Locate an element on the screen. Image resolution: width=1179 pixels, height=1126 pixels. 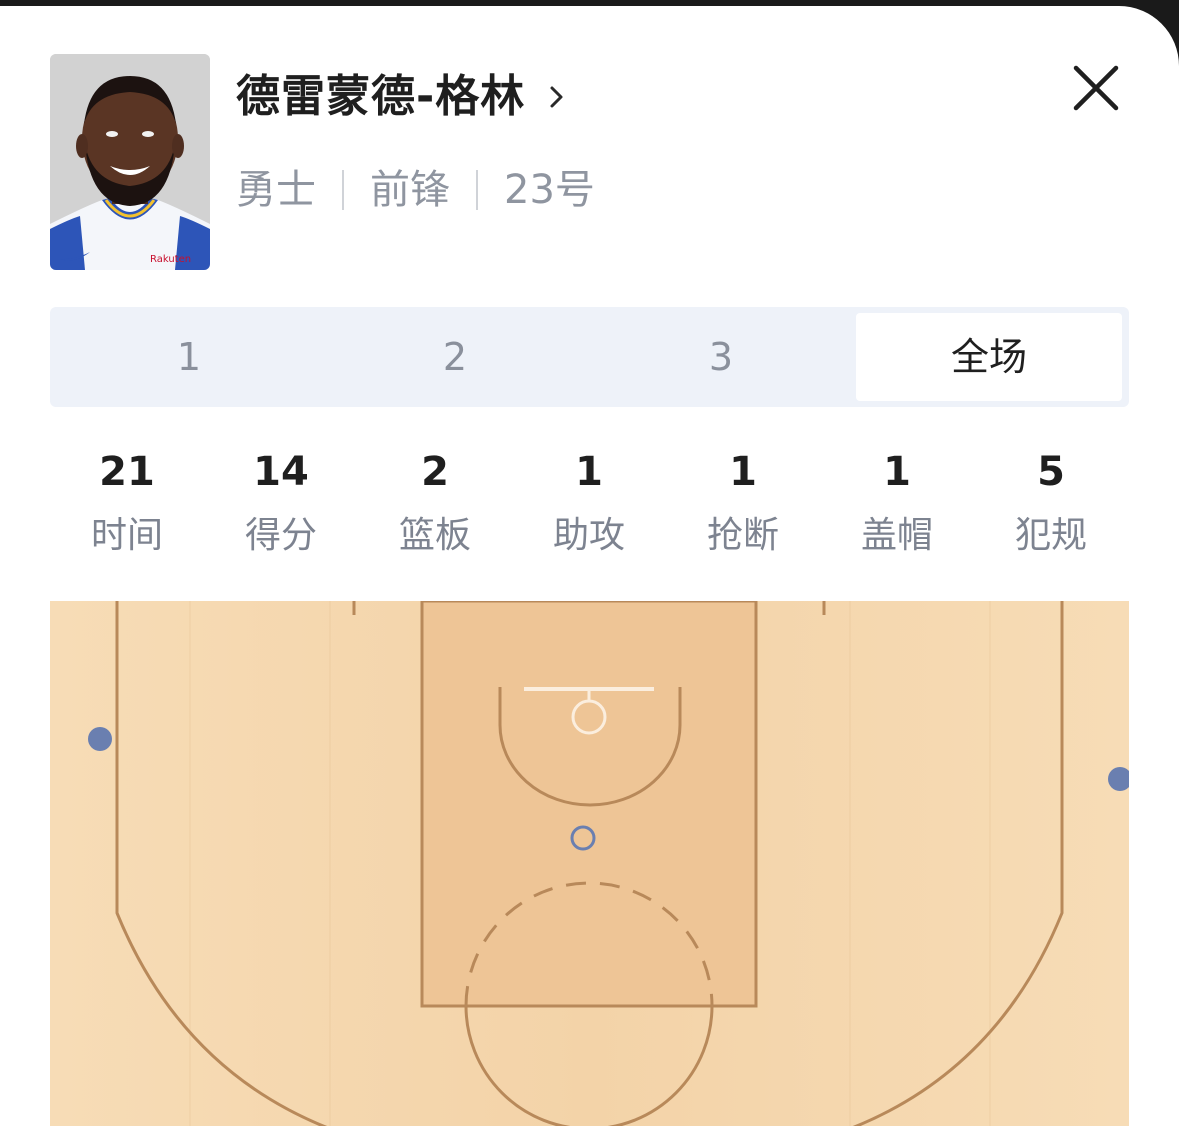
player-meta: 勇士 前锋 23号 is located at coordinates (415, 190).